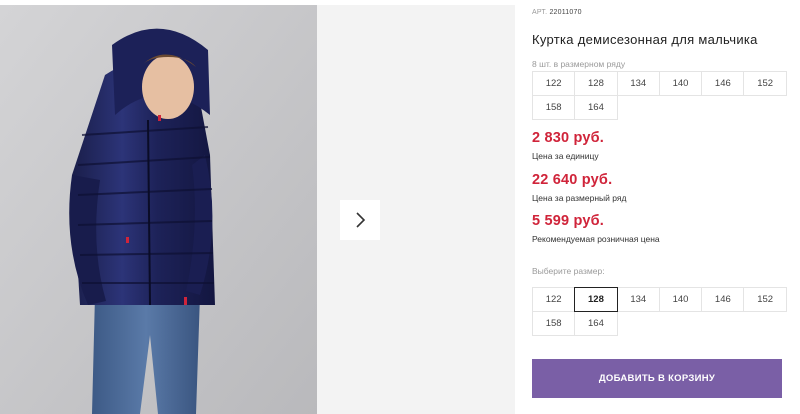  Describe the element at coordinates (579, 198) in the screenshot. I see `size-row-price-label: Цена за размерный ряд` at that location.